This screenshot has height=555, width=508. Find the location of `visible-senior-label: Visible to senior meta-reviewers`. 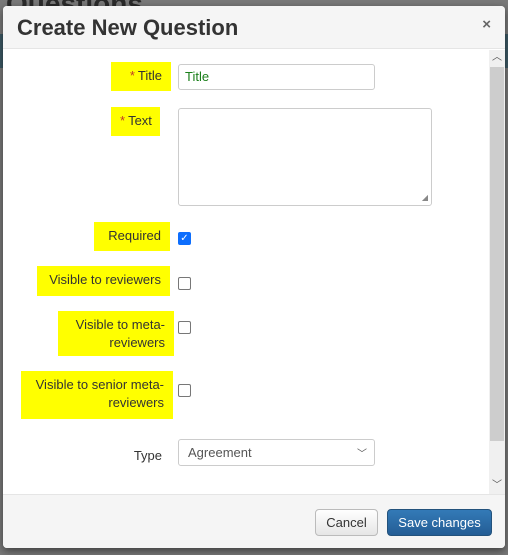

visible-senior-label: Visible to senior meta-reviewers is located at coordinates (97, 395).